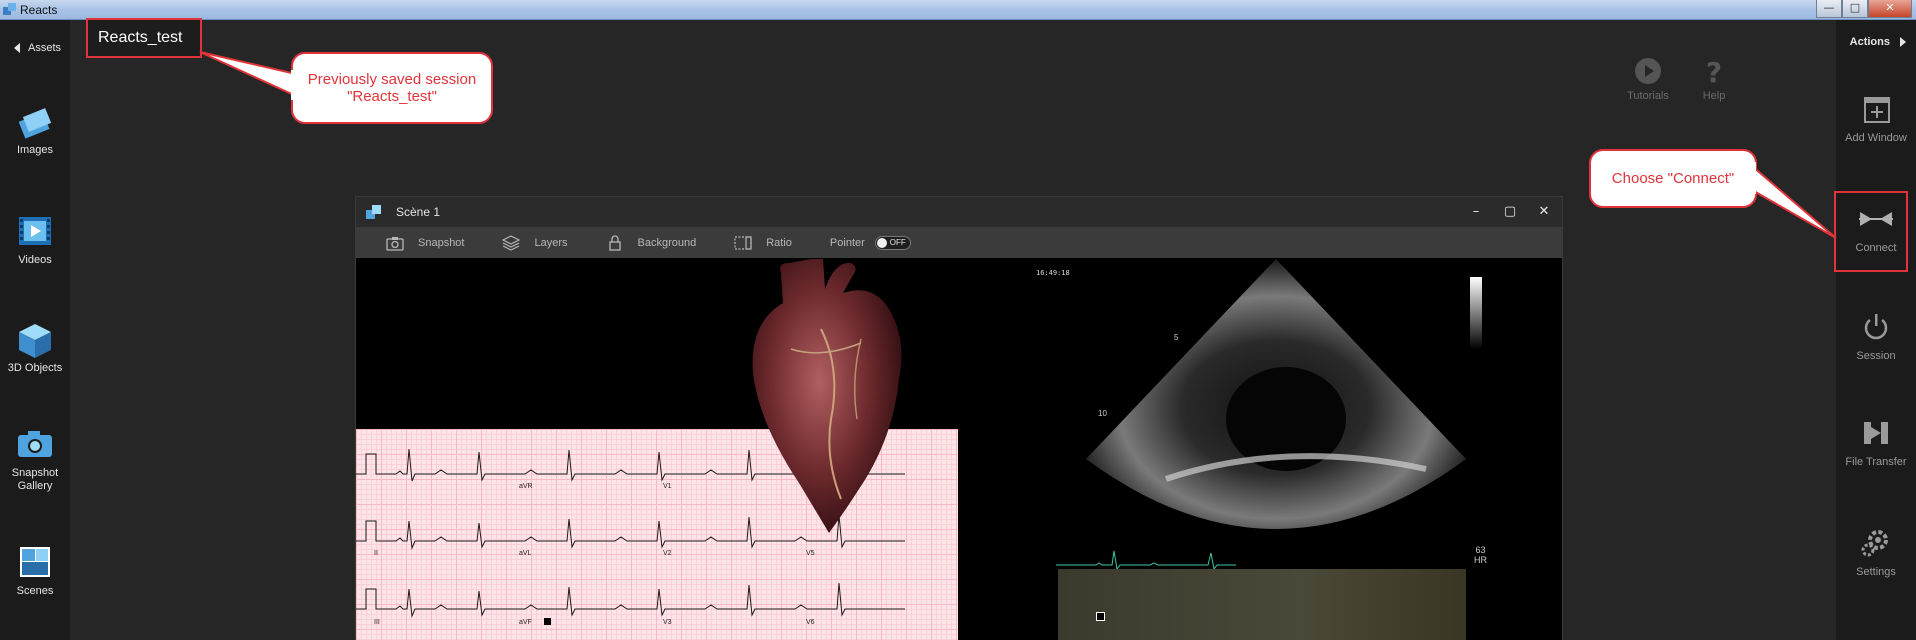  What do you see at coordinates (1876, 435) in the screenshot?
I see `file-transfer-icon` at bounding box center [1876, 435].